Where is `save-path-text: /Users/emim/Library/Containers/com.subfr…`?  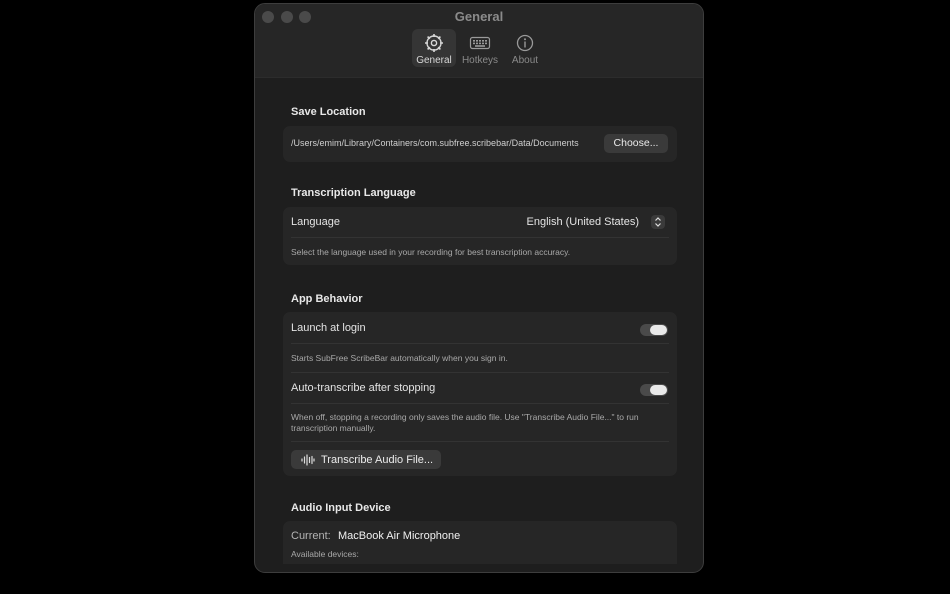 save-path-text: /Users/emim/Library/Containers/com.subfr… is located at coordinates (435, 143).